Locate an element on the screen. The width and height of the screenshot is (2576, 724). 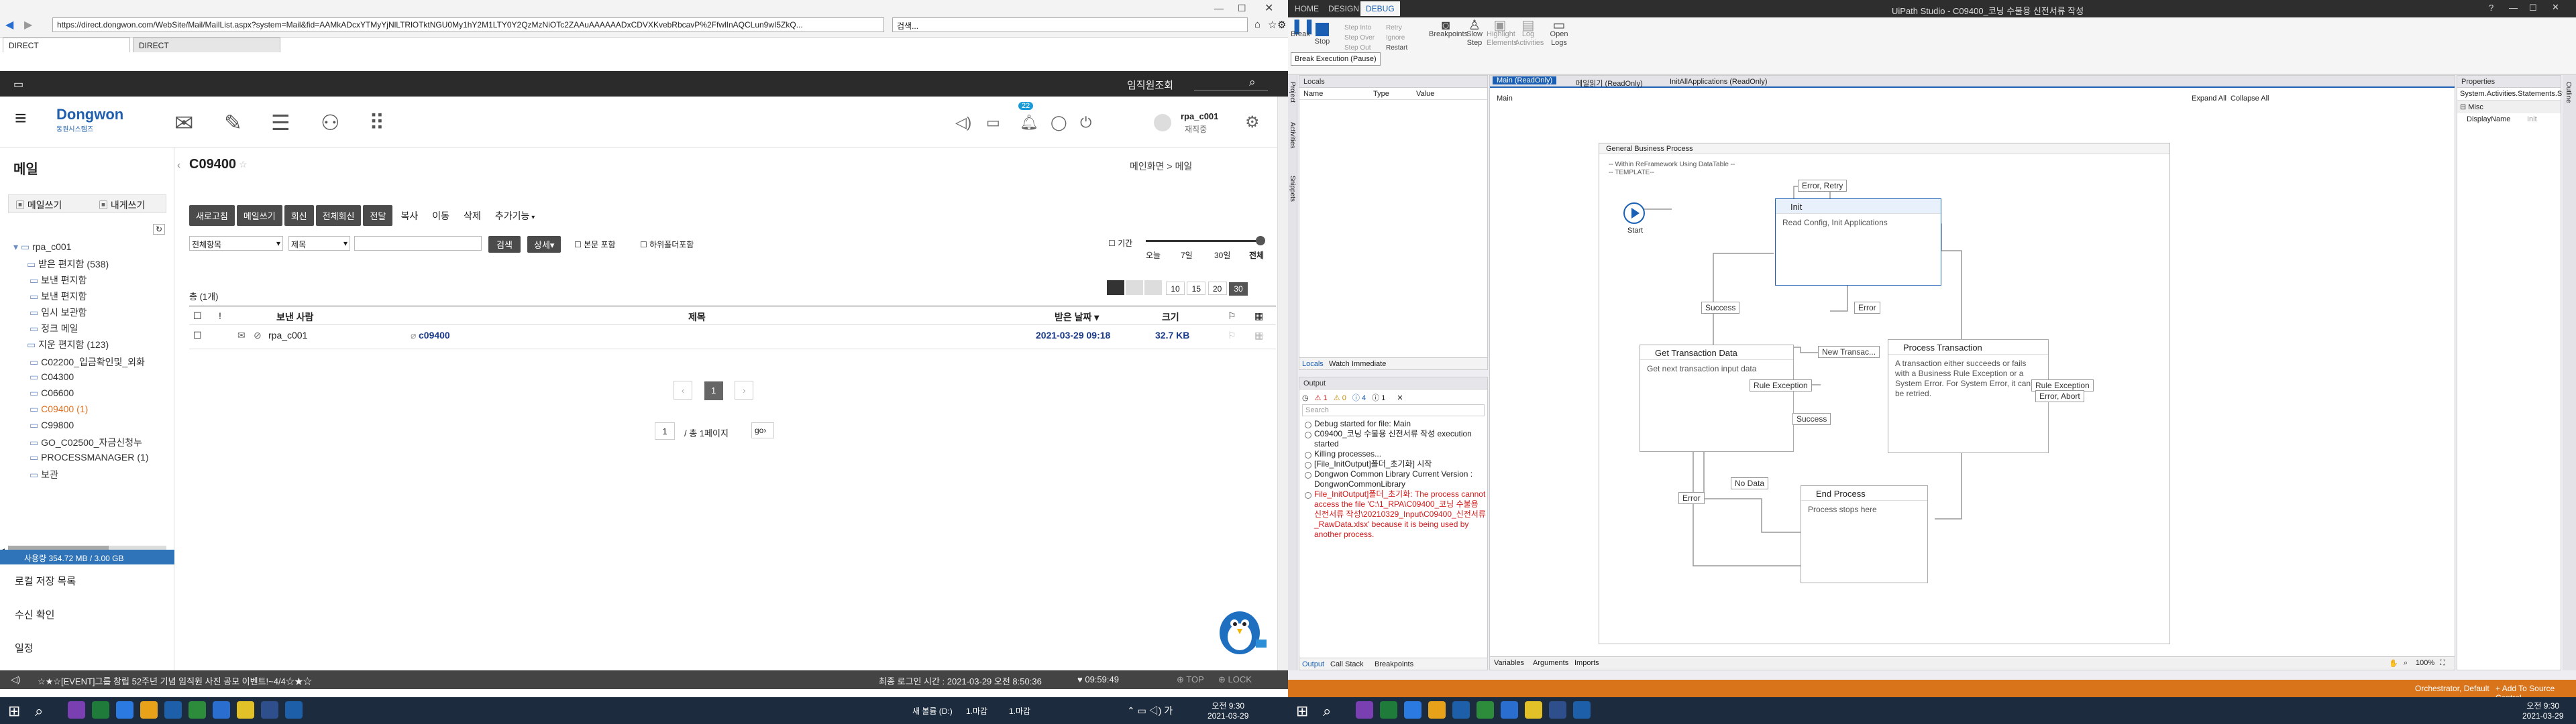
period-slider is located at coordinates (1203, 241).